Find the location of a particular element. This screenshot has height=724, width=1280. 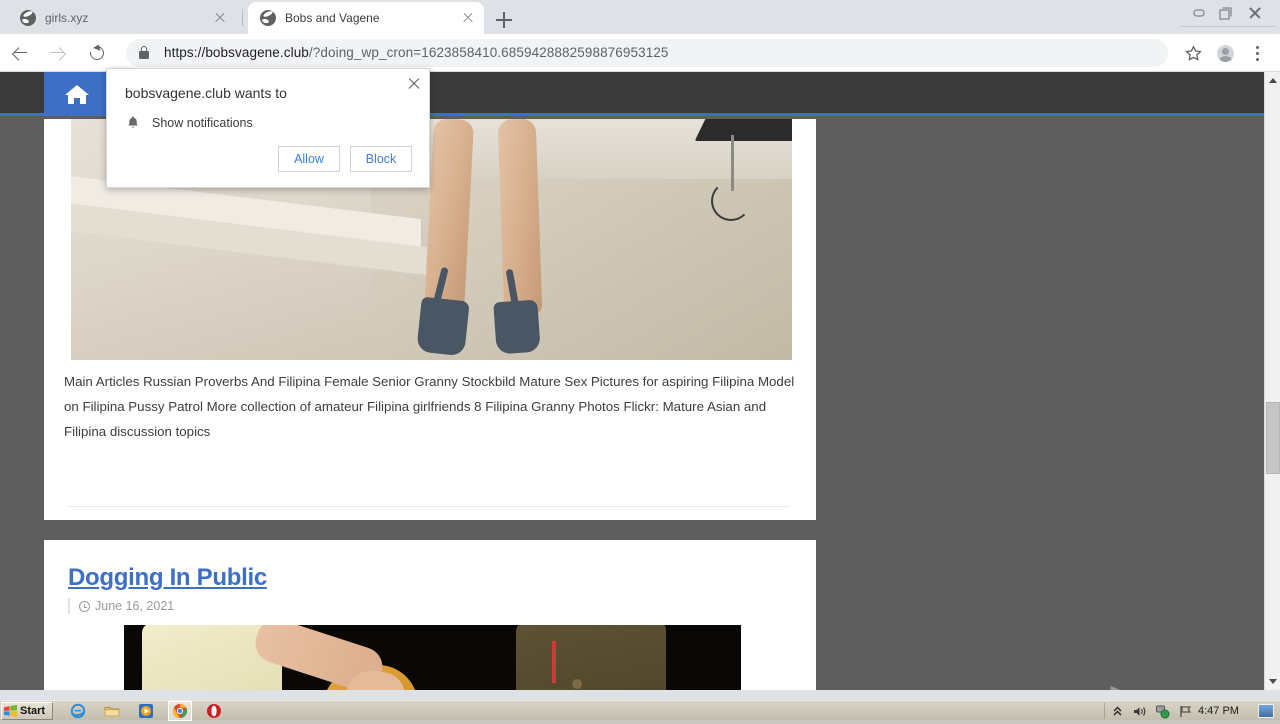

scroll-down-button is located at coordinates (1272, 681).